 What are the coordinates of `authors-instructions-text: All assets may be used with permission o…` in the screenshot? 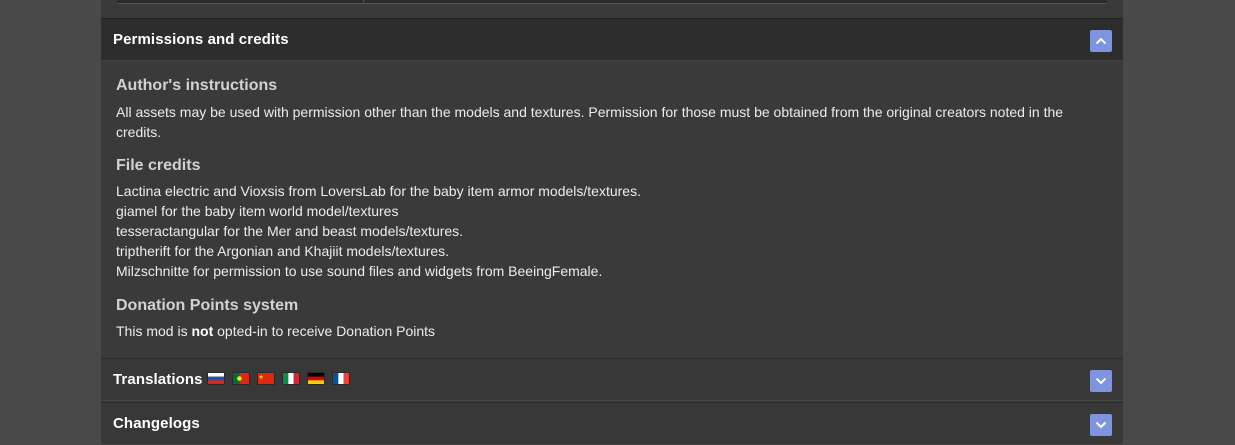 It's located at (590, 122).